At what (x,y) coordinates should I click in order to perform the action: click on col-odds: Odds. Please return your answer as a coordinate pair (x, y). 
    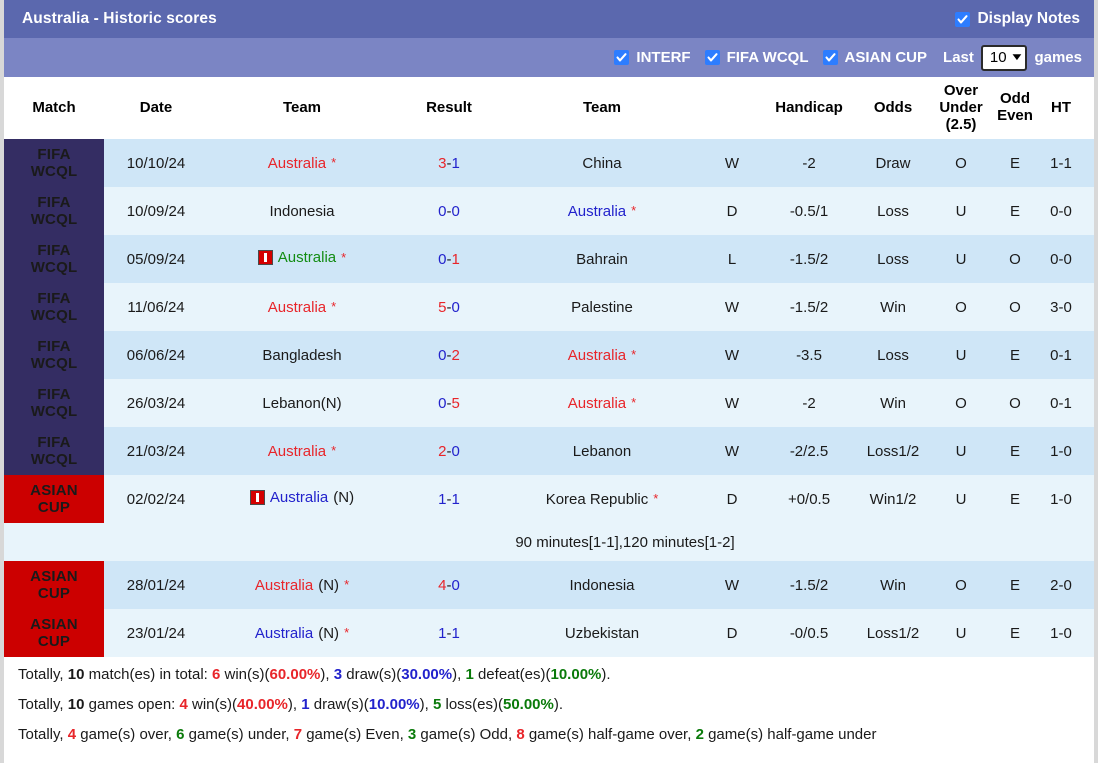
    Looking at the image, I should click on (893, 108).